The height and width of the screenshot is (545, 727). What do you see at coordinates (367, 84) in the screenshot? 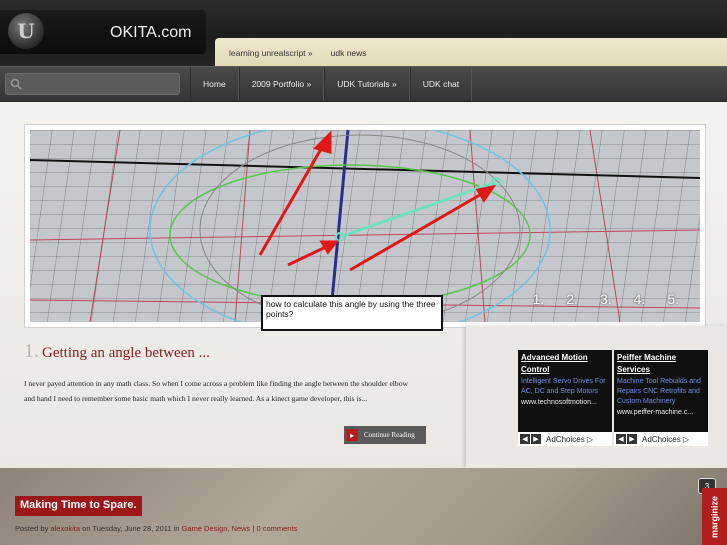
I see `nav-item-udk-tutorials: UDK Tutorials »` at bounding box center [367, 84].